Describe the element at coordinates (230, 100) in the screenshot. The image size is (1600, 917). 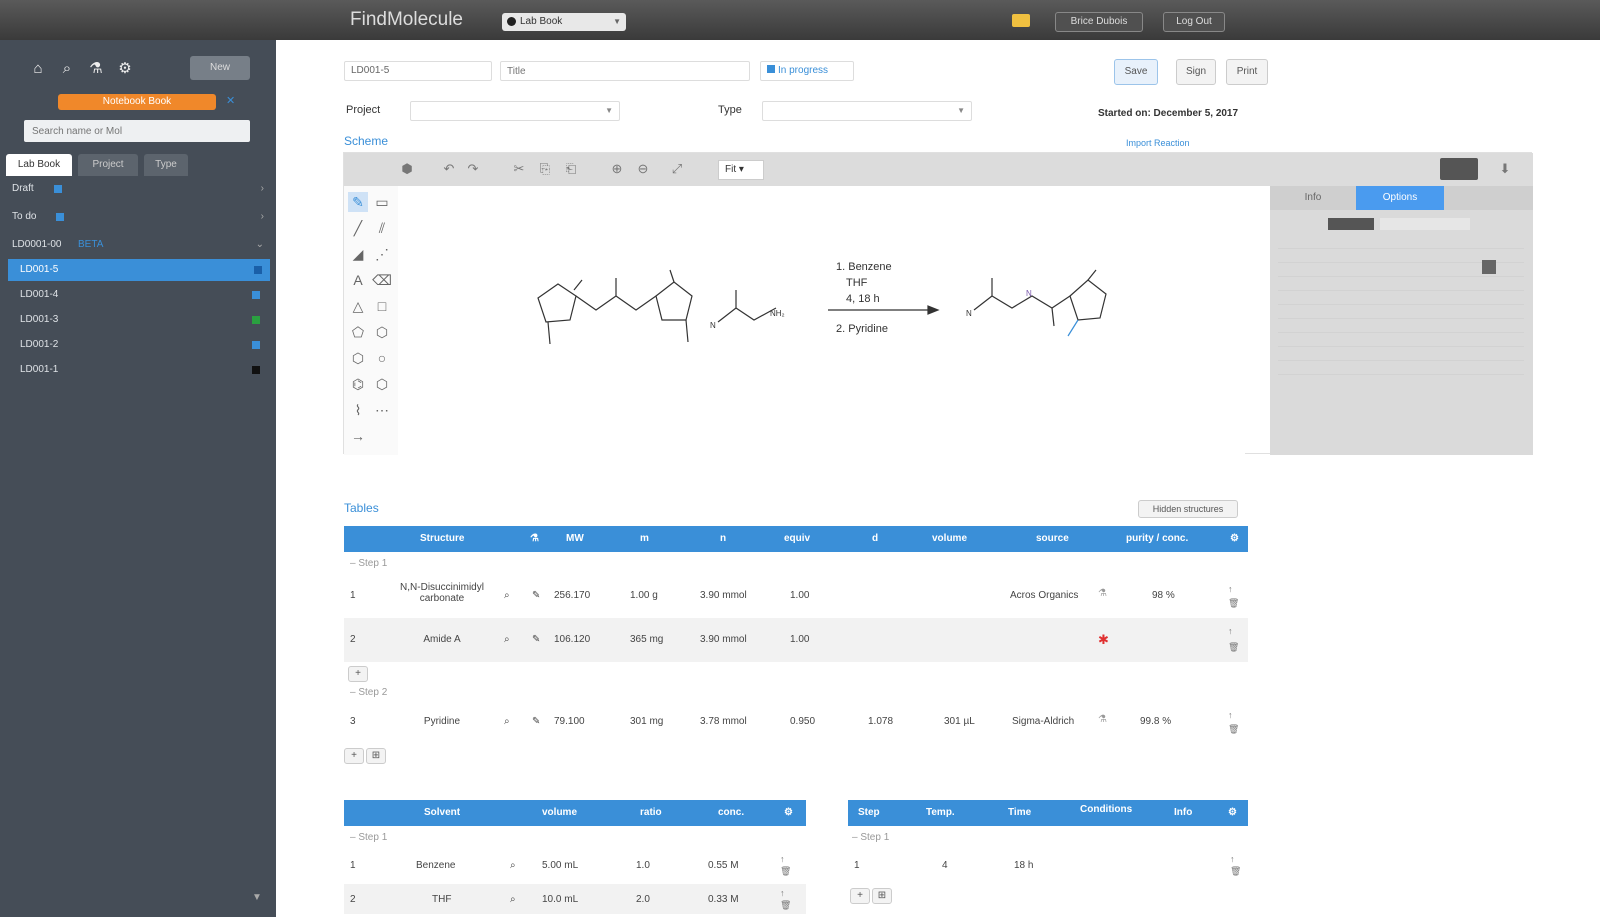
I see `close-icon: ✕` at that location.